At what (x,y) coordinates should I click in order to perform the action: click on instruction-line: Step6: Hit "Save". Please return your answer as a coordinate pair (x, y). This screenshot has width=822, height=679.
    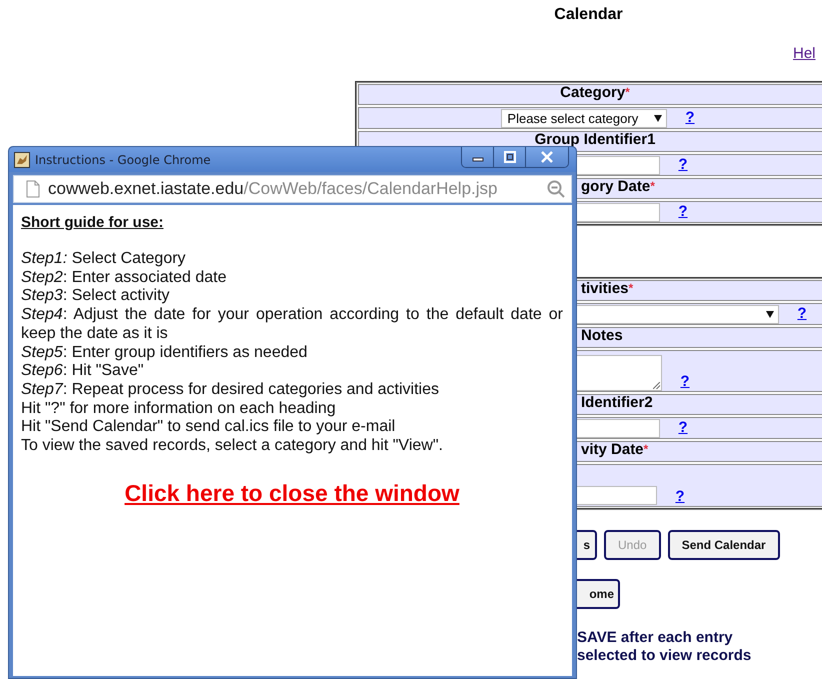
    Looking at the image, I should click on (83, 371).